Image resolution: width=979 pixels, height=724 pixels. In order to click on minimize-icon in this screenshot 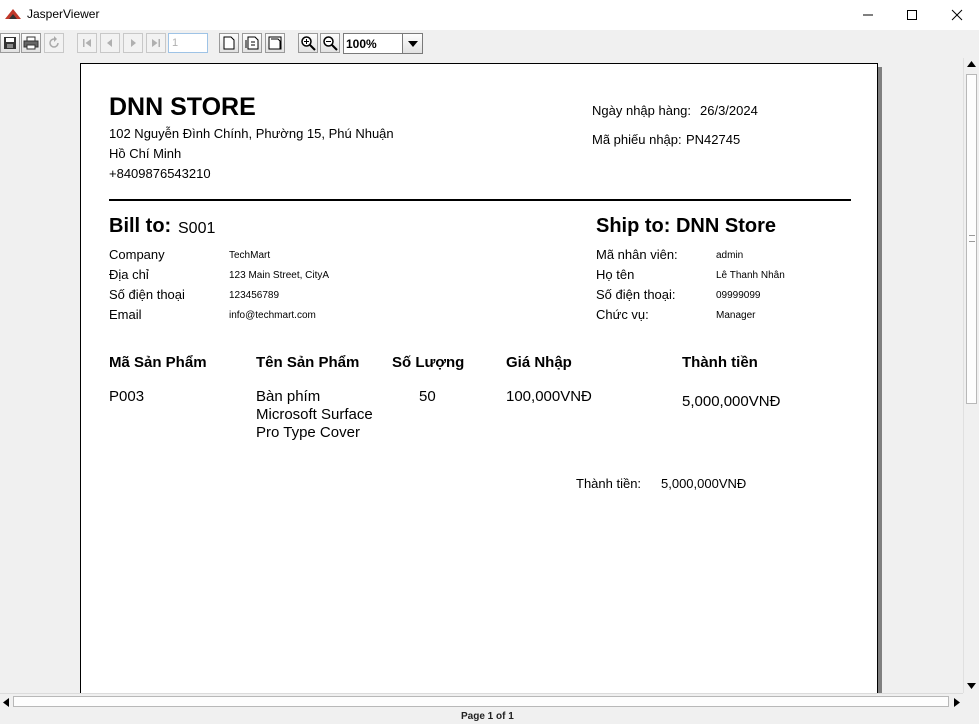, I will do `click(868, 15)`.